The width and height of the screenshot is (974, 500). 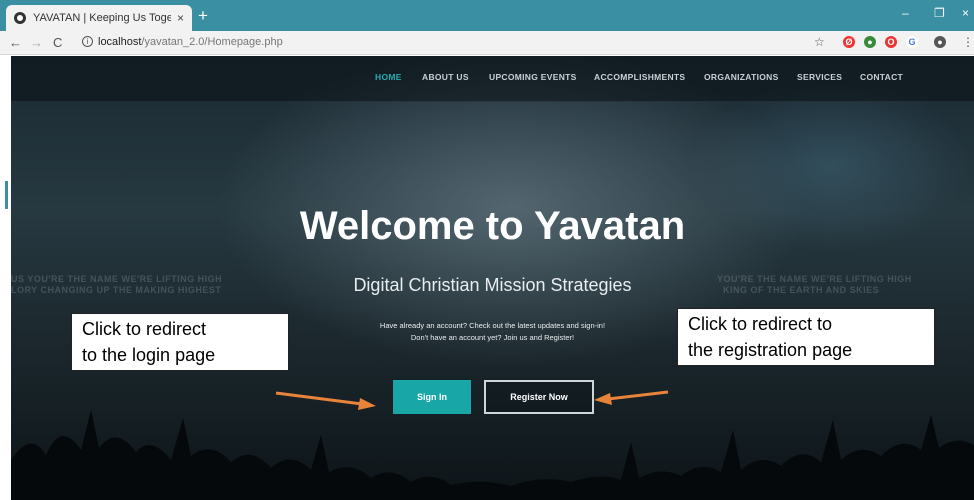 I want to click on annotation-arrows, so click(x=472, y=400).